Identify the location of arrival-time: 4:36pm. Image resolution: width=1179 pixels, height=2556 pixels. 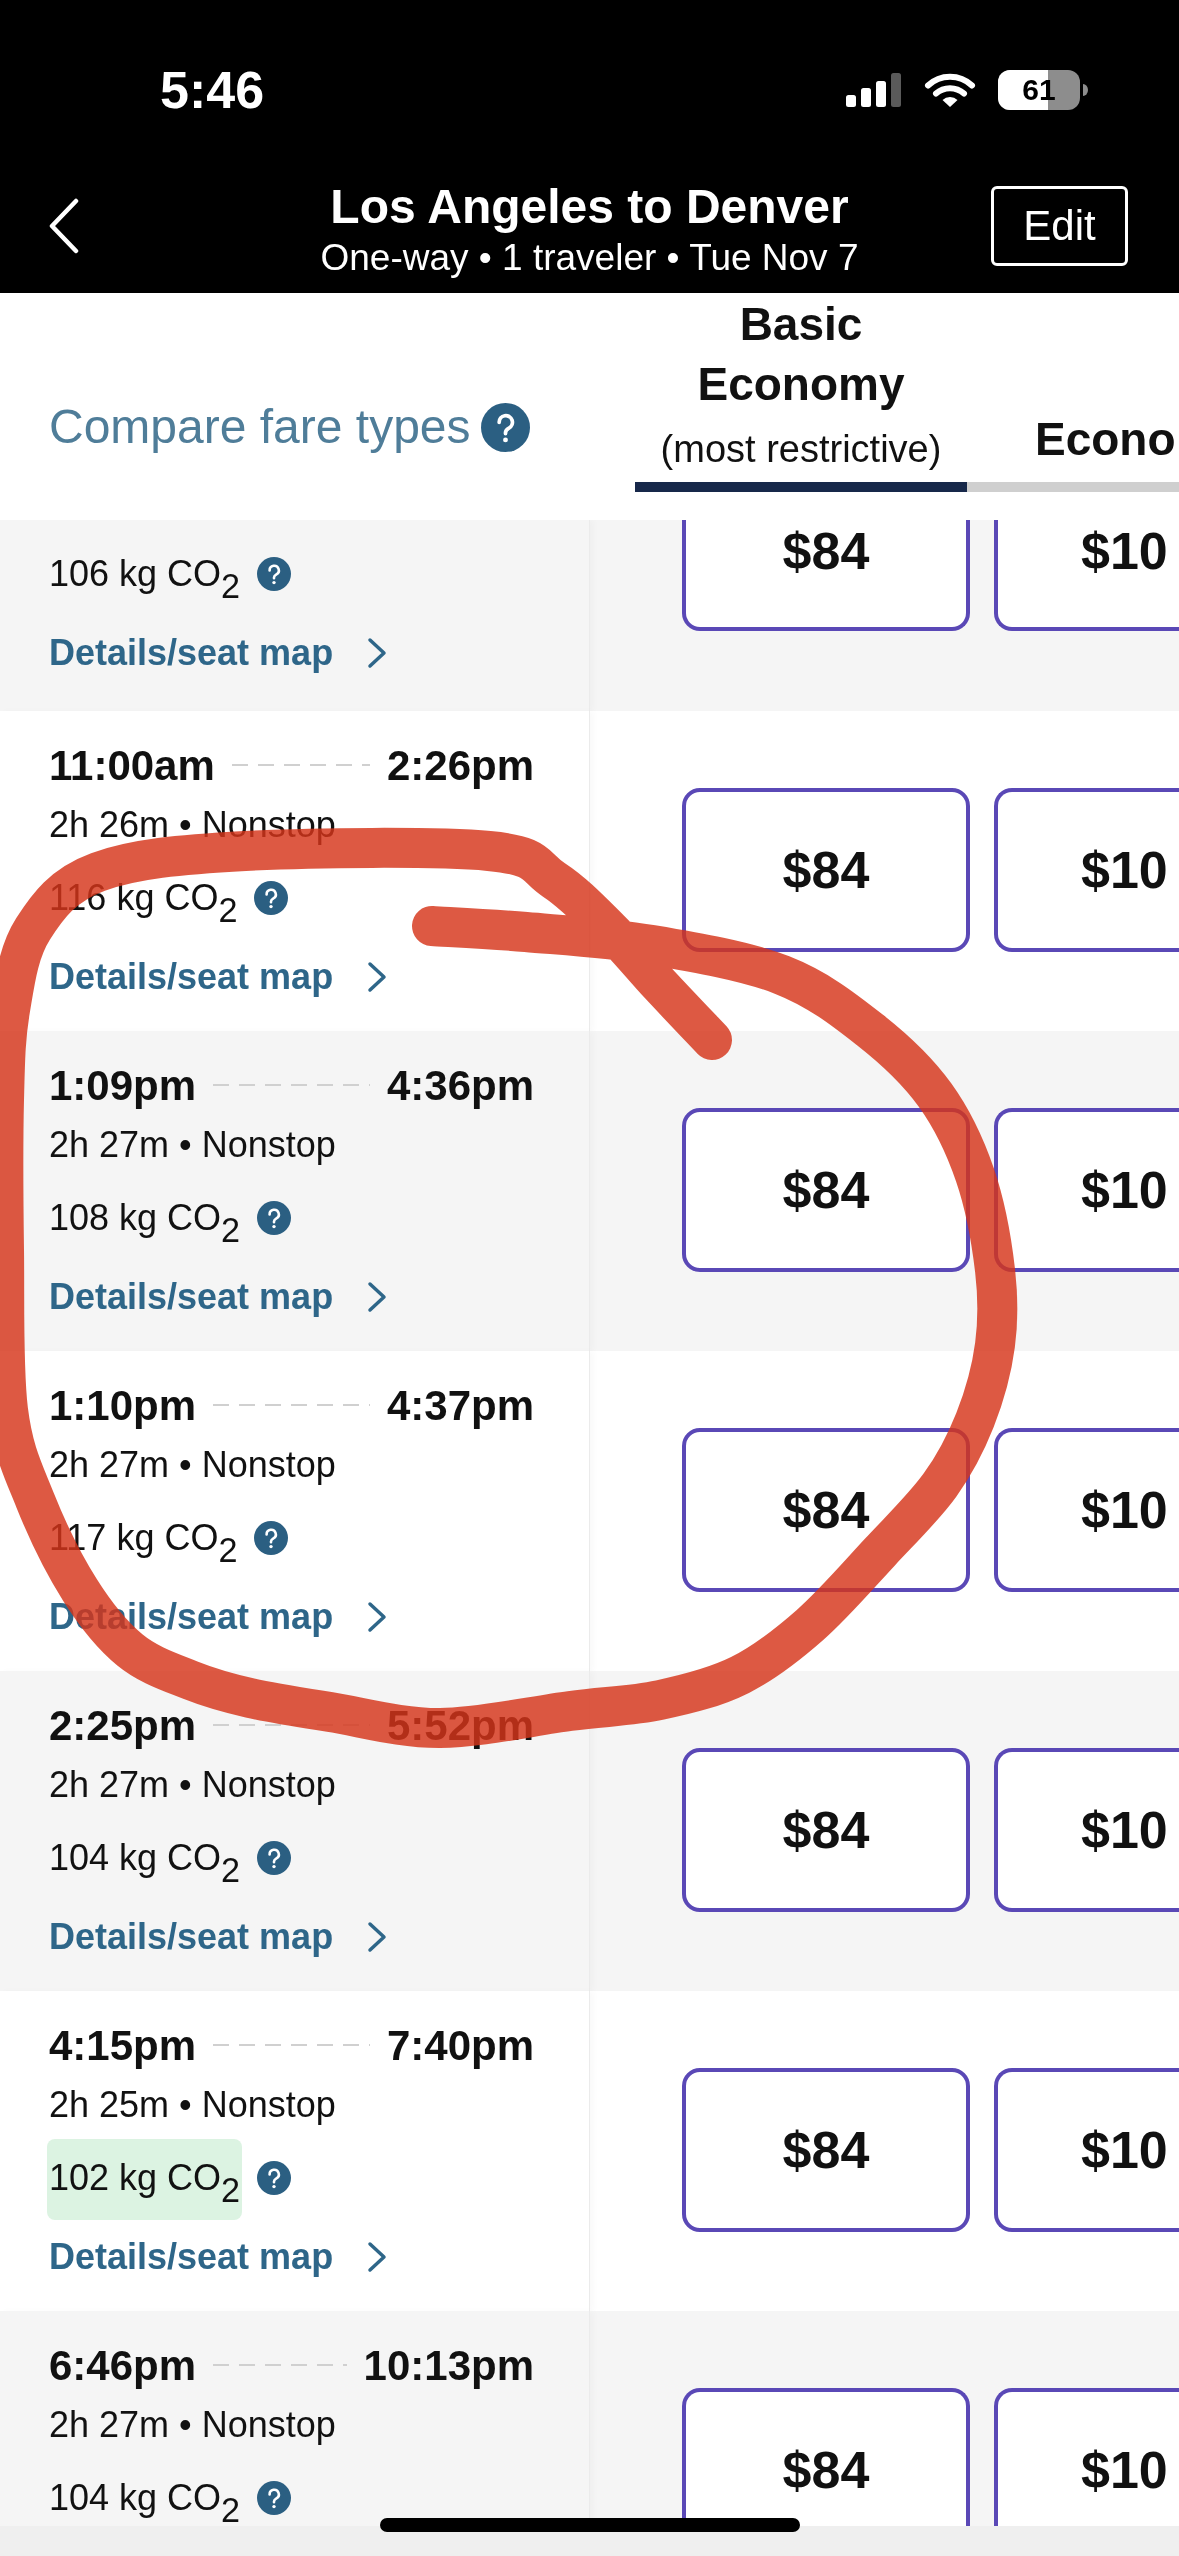
(460, 1085).